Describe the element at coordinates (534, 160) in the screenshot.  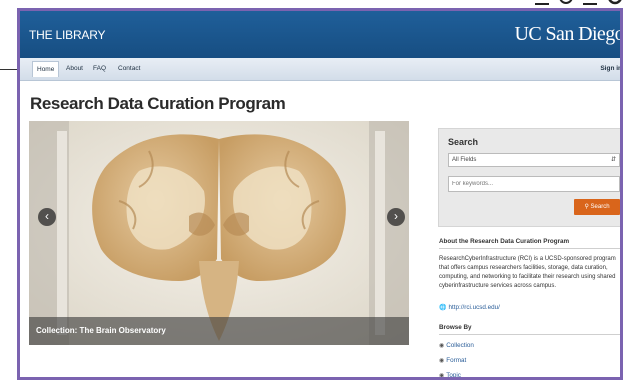
I see `search-field-select: All Fields ⇵` at that location.